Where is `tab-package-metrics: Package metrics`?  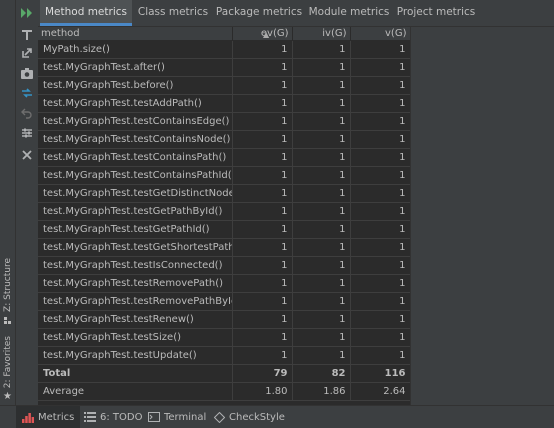
tab-package-metrics: Package metrics is located at coordinates (259, 13).